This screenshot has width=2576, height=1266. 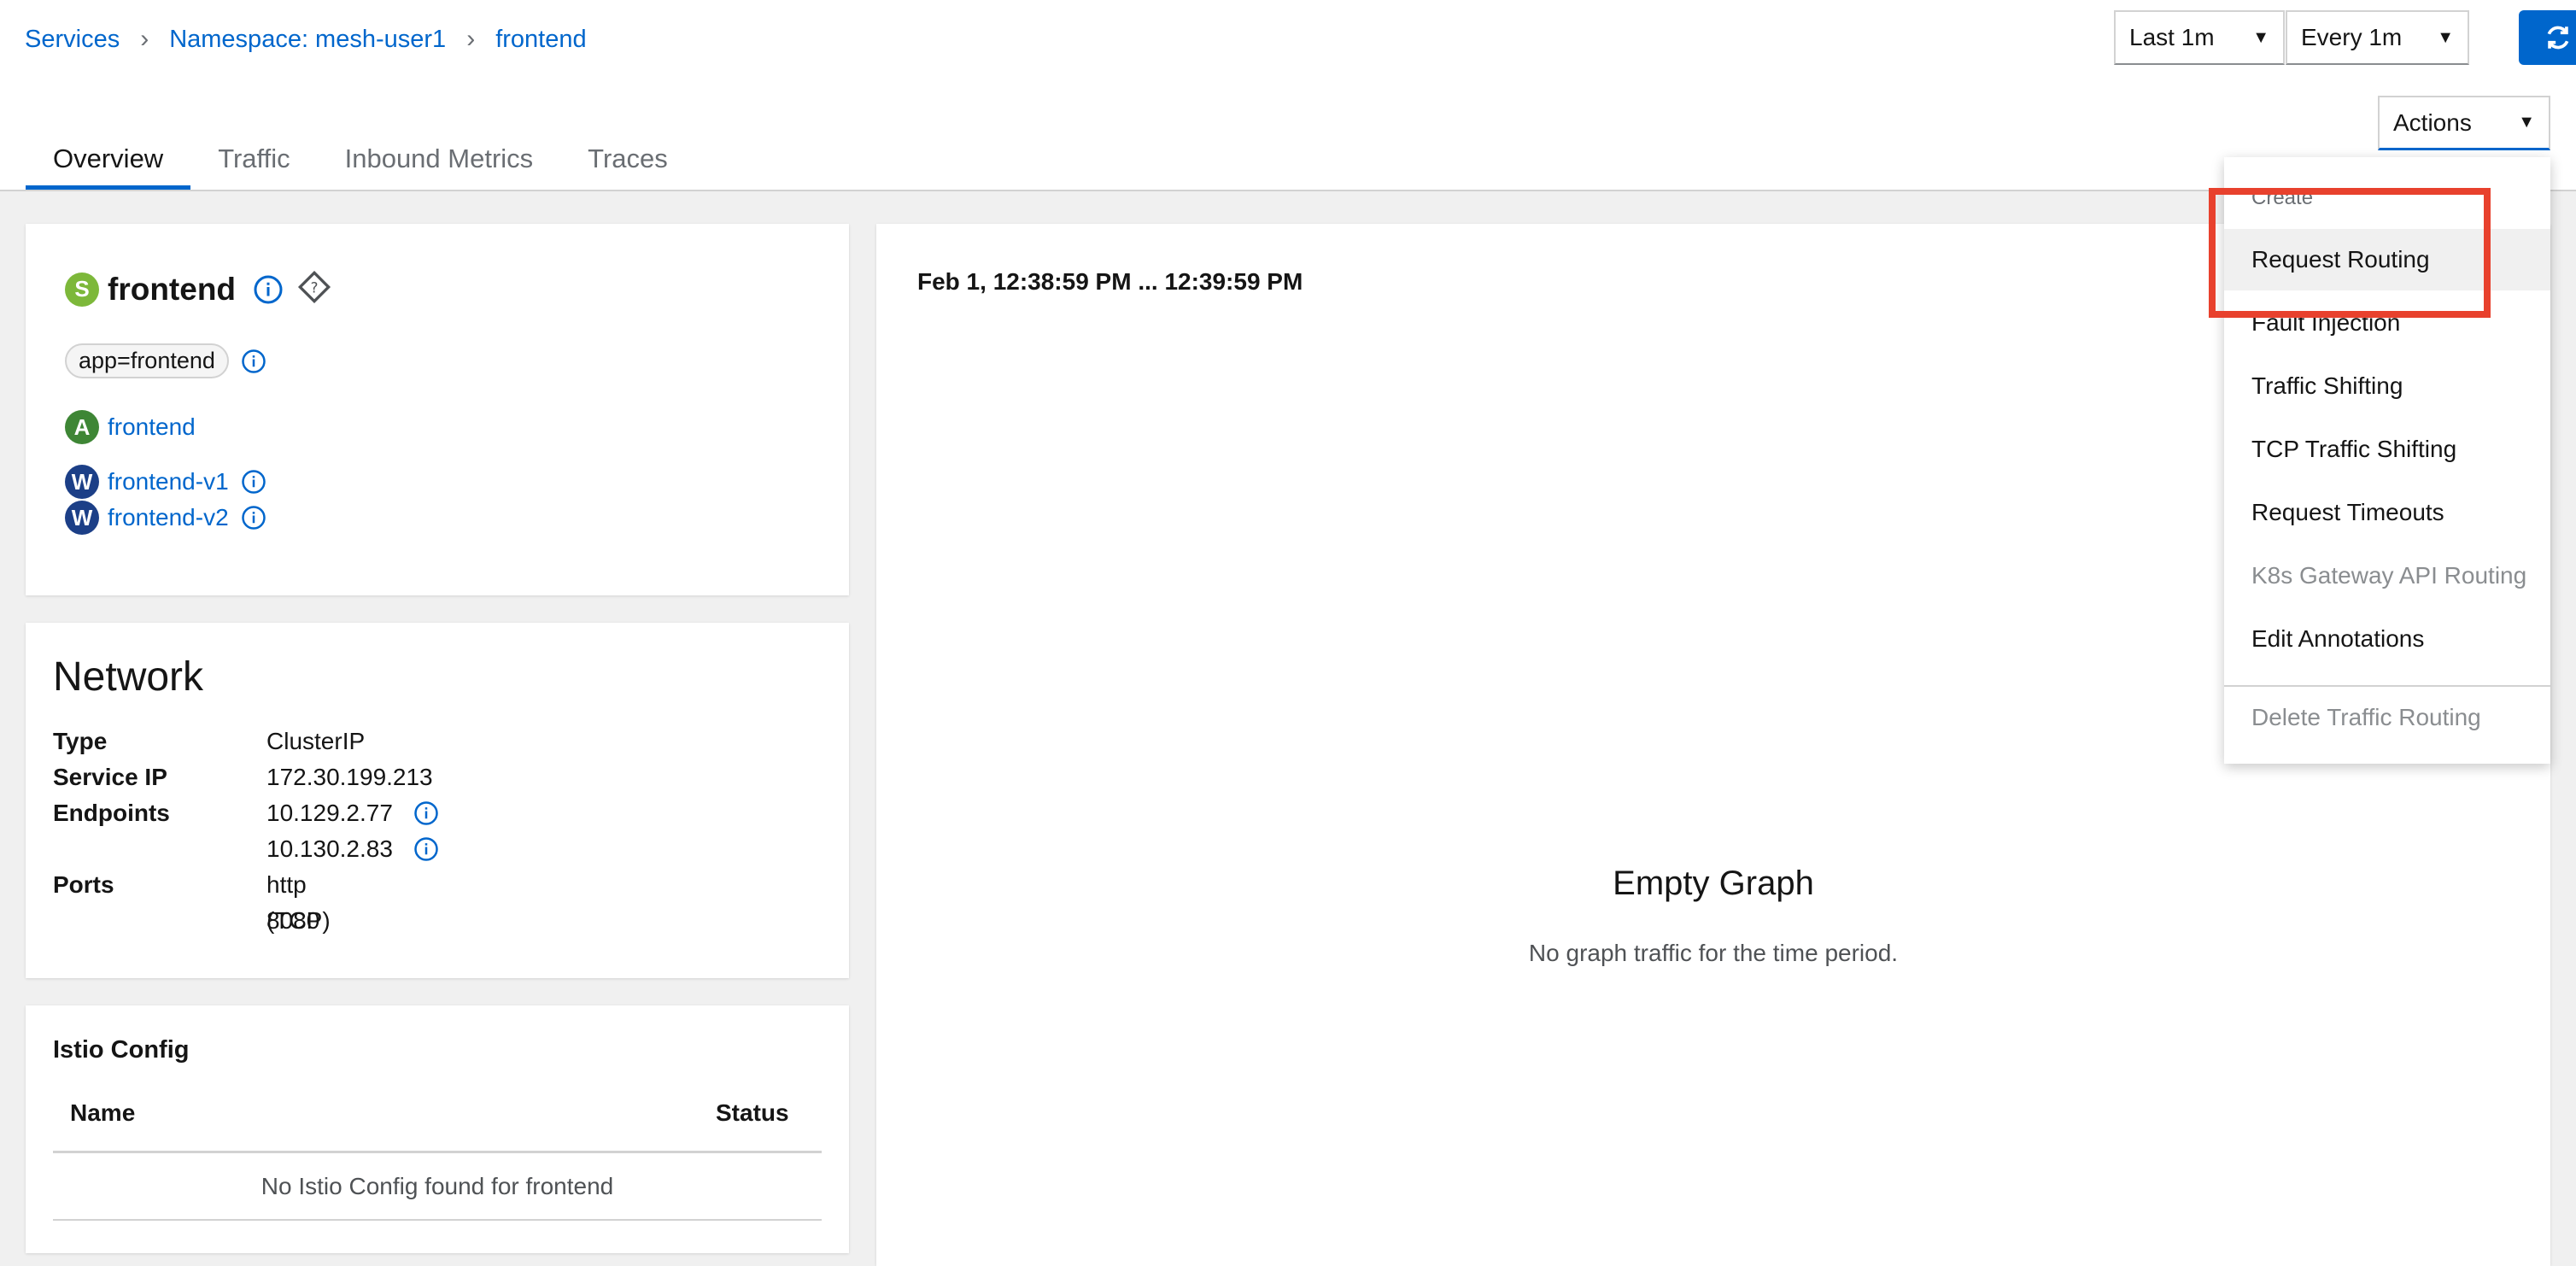 I want to click on menu-divider, so click(x=2387, y=686).